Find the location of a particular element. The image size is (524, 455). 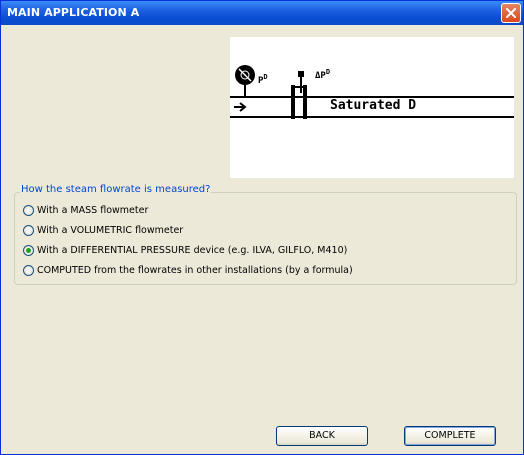

option-mass-flowmeter: With a MASS flowmeter is located at coordinates (85, 210).